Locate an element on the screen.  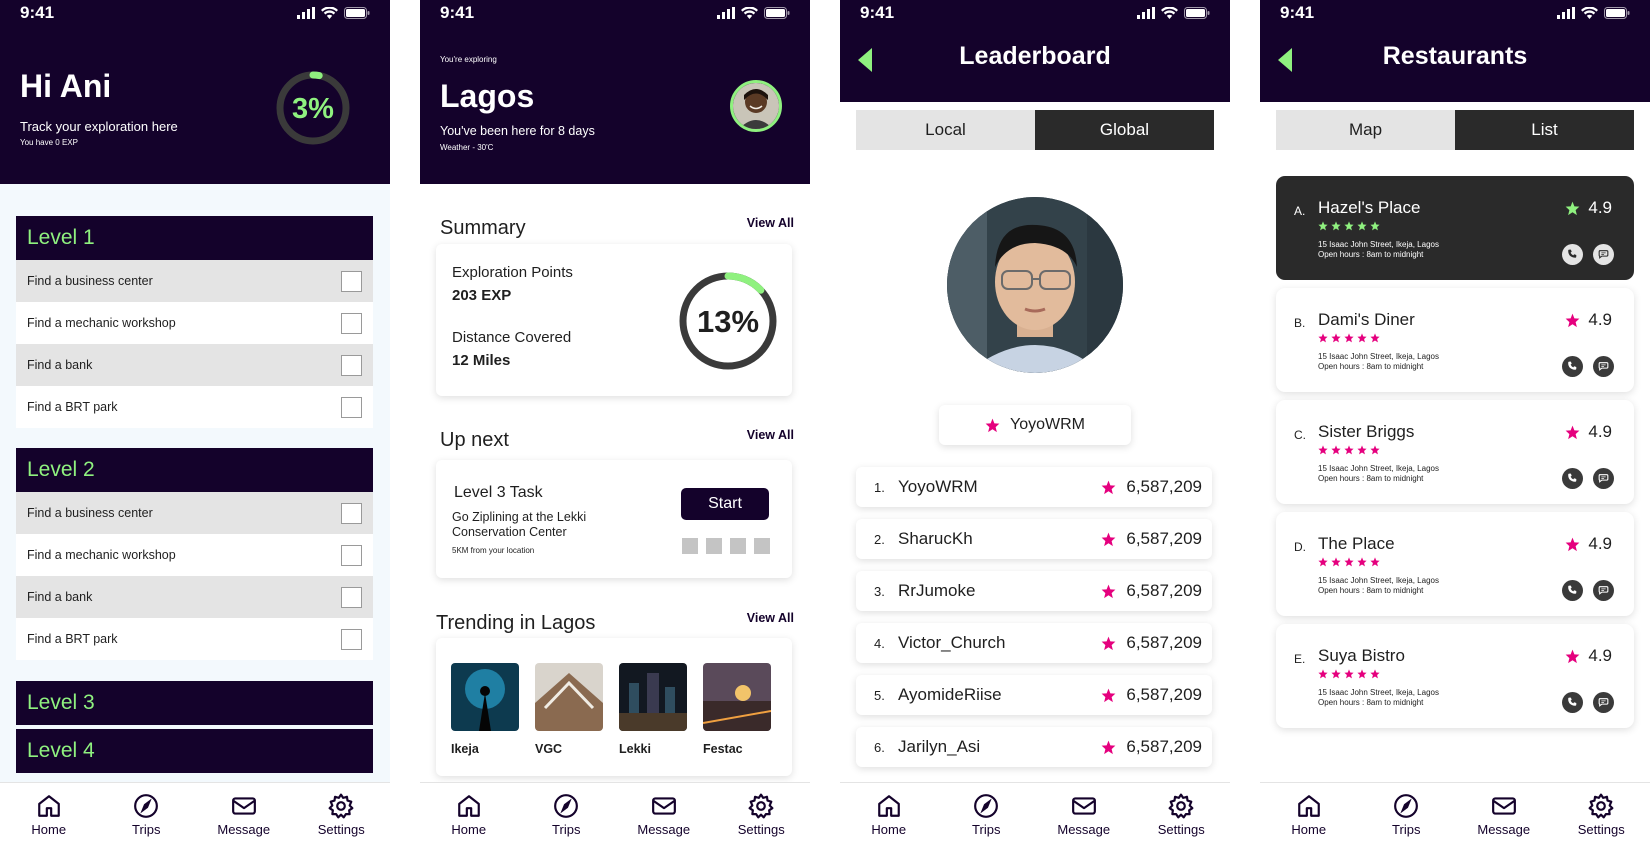
tab-global: Global is located at coordinates (1124, 130).